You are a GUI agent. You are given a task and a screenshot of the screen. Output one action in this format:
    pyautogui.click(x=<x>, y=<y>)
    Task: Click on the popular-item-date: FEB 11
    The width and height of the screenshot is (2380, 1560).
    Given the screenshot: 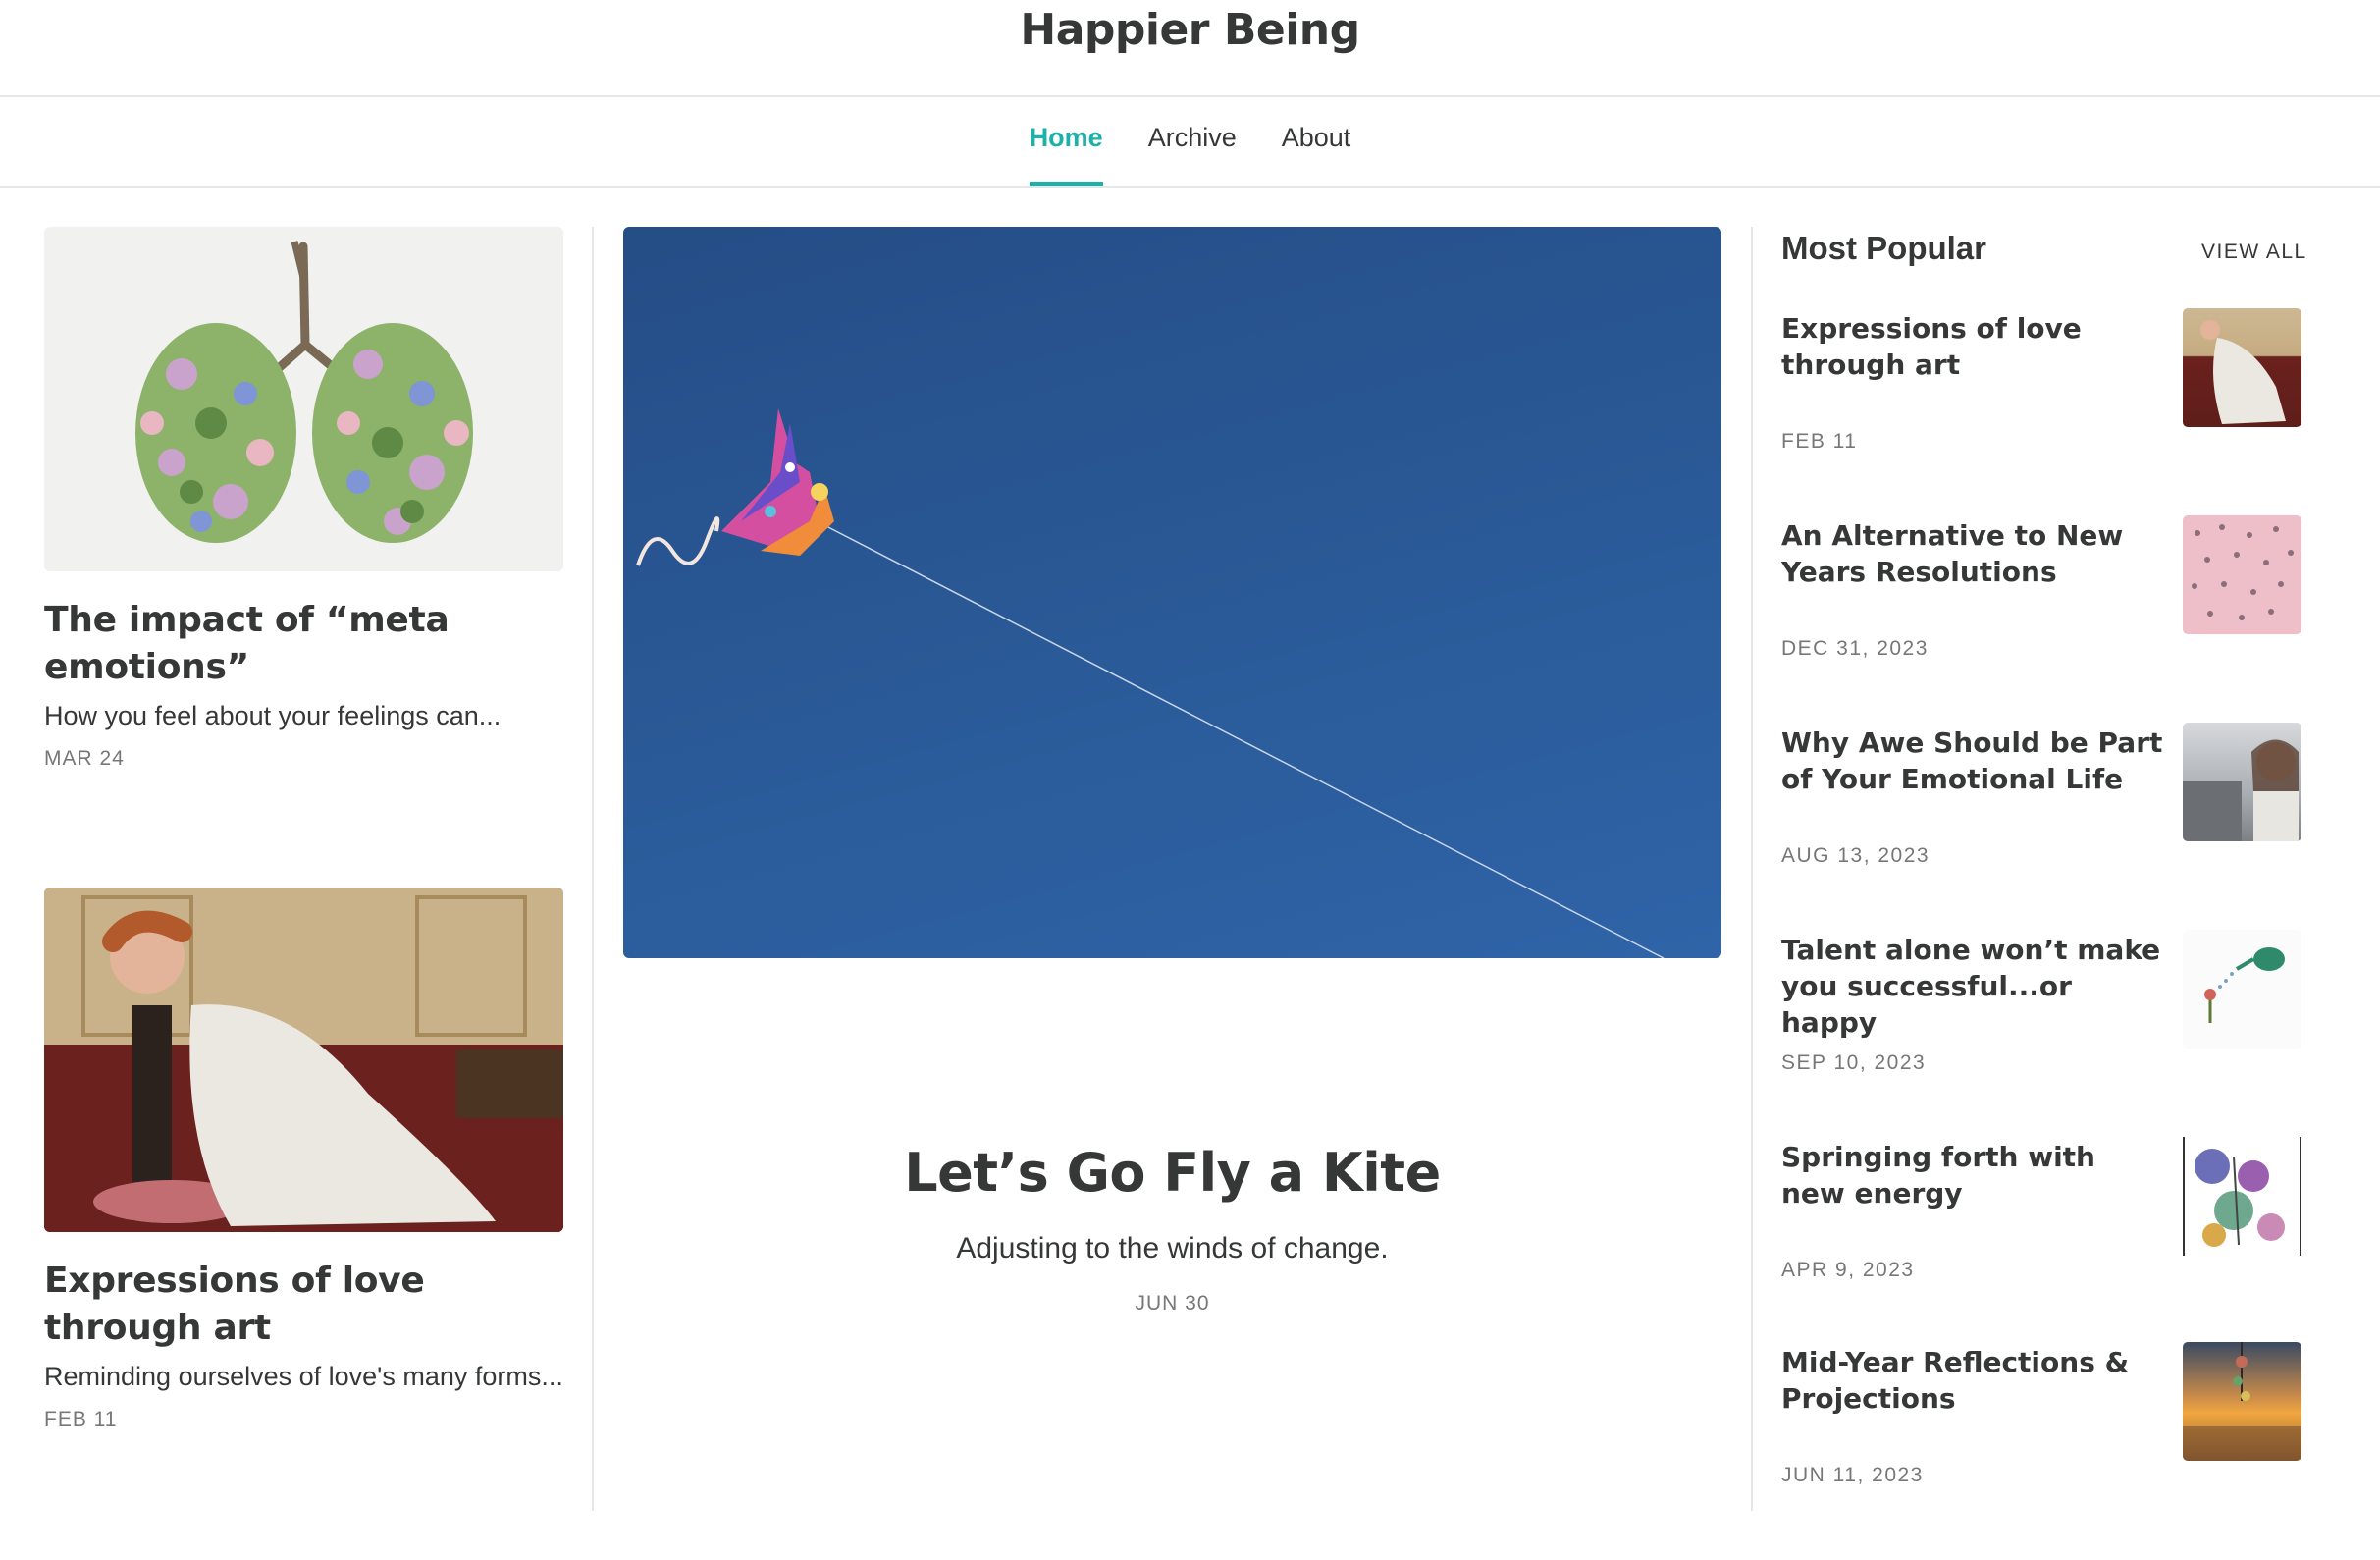 What is the action you would take?
    pyautogui.click(x=1819, y=441)
    